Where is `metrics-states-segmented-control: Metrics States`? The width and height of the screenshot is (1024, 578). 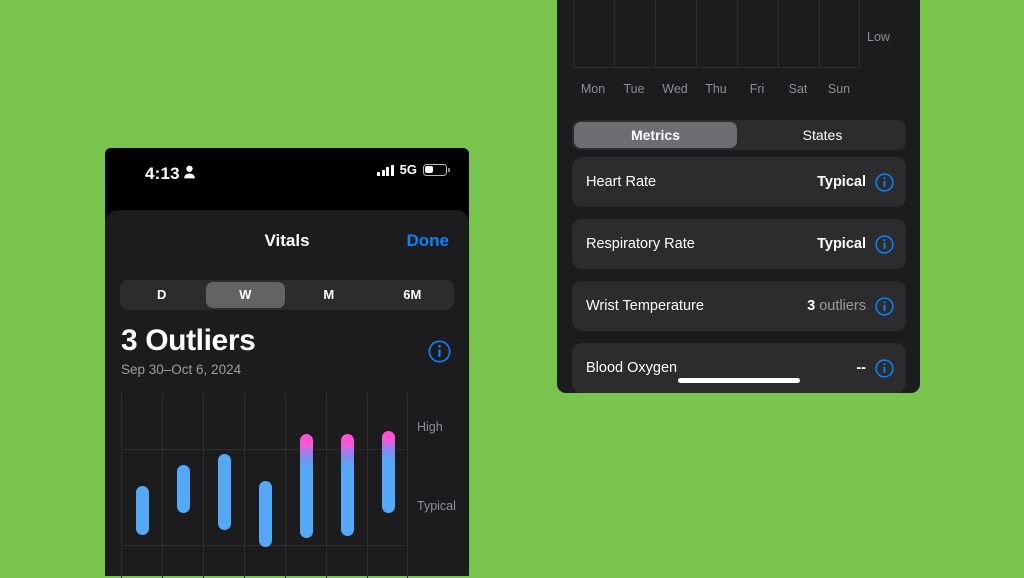
metrics-states-segmented-control: Metrics States is located at coordinates (739, 135).